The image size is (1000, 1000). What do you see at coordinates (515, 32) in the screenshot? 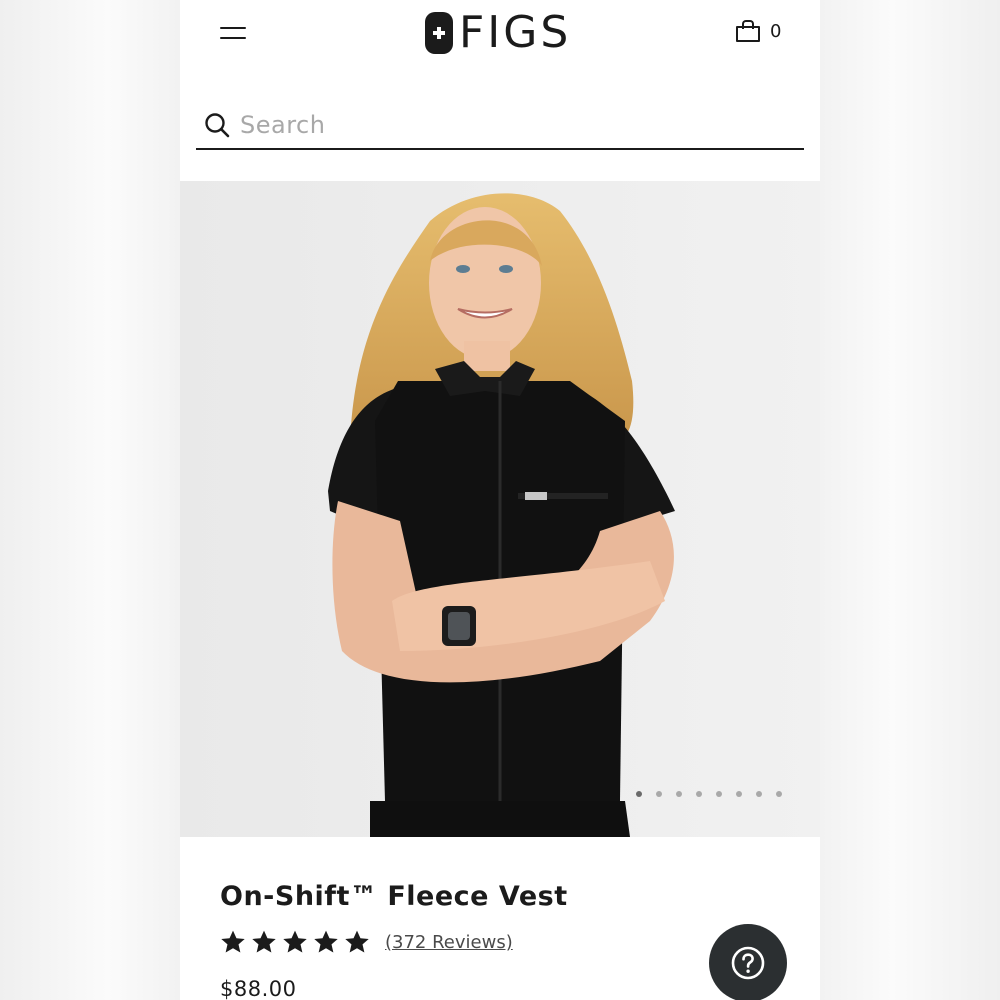
I see `brand-name: FIGS` at bounding box center [515, 32].